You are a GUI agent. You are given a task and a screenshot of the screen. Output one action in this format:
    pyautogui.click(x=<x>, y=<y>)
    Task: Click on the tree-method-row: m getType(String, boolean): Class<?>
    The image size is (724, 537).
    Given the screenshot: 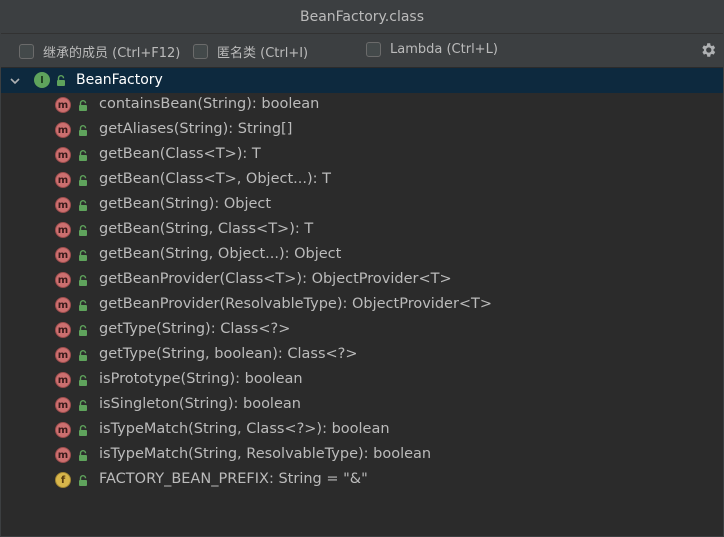 What is the action you would take?
    pyautogui.click(x=362, y=355)
    